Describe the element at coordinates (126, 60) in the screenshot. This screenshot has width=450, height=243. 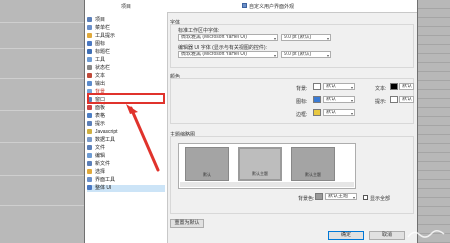
I see `sidebar-item: 工具` at that location.